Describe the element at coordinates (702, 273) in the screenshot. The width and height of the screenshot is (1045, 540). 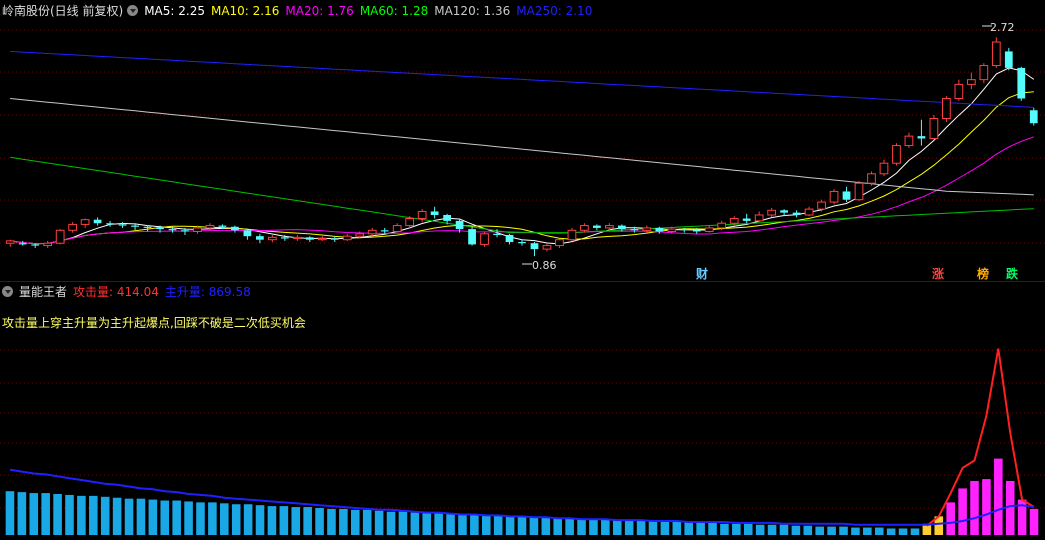
I see `marker-cai: 财` at that location.